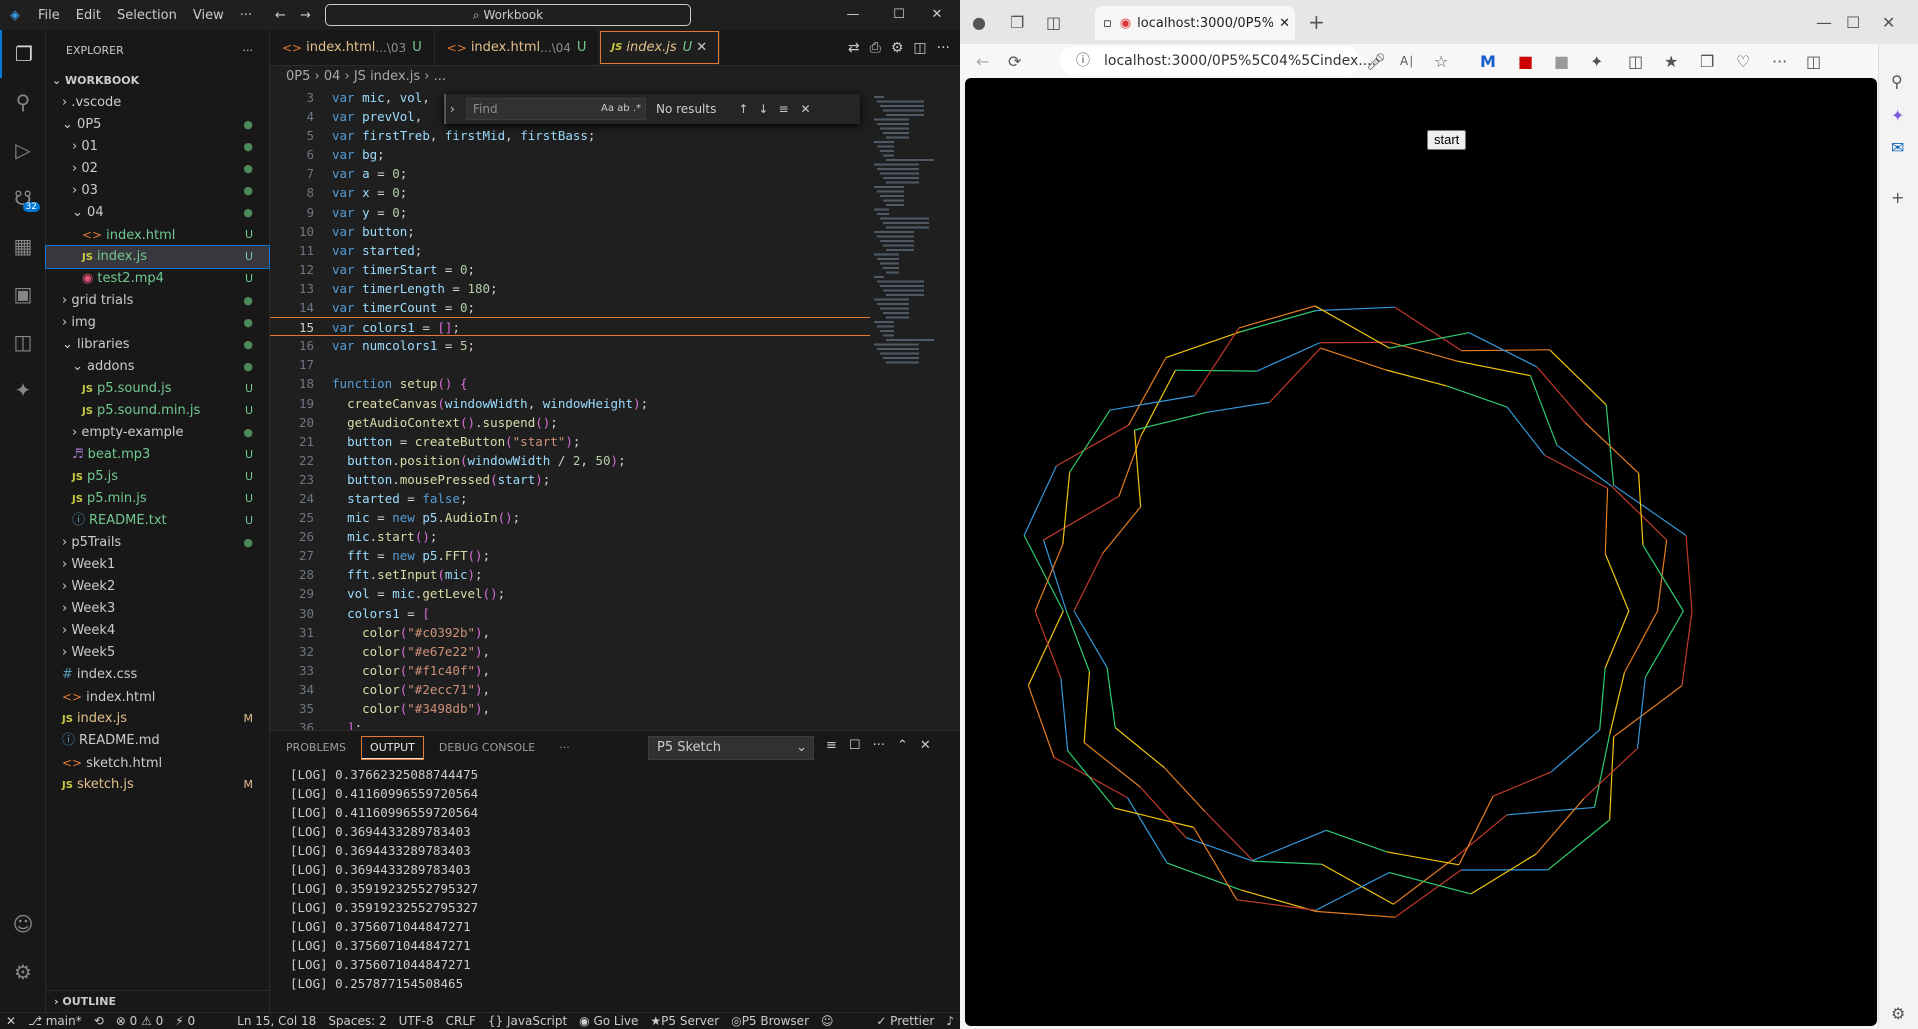 The image size is (1918, 1029). I want to click on code-line: 7 var a = 0;, so click(570, 173).